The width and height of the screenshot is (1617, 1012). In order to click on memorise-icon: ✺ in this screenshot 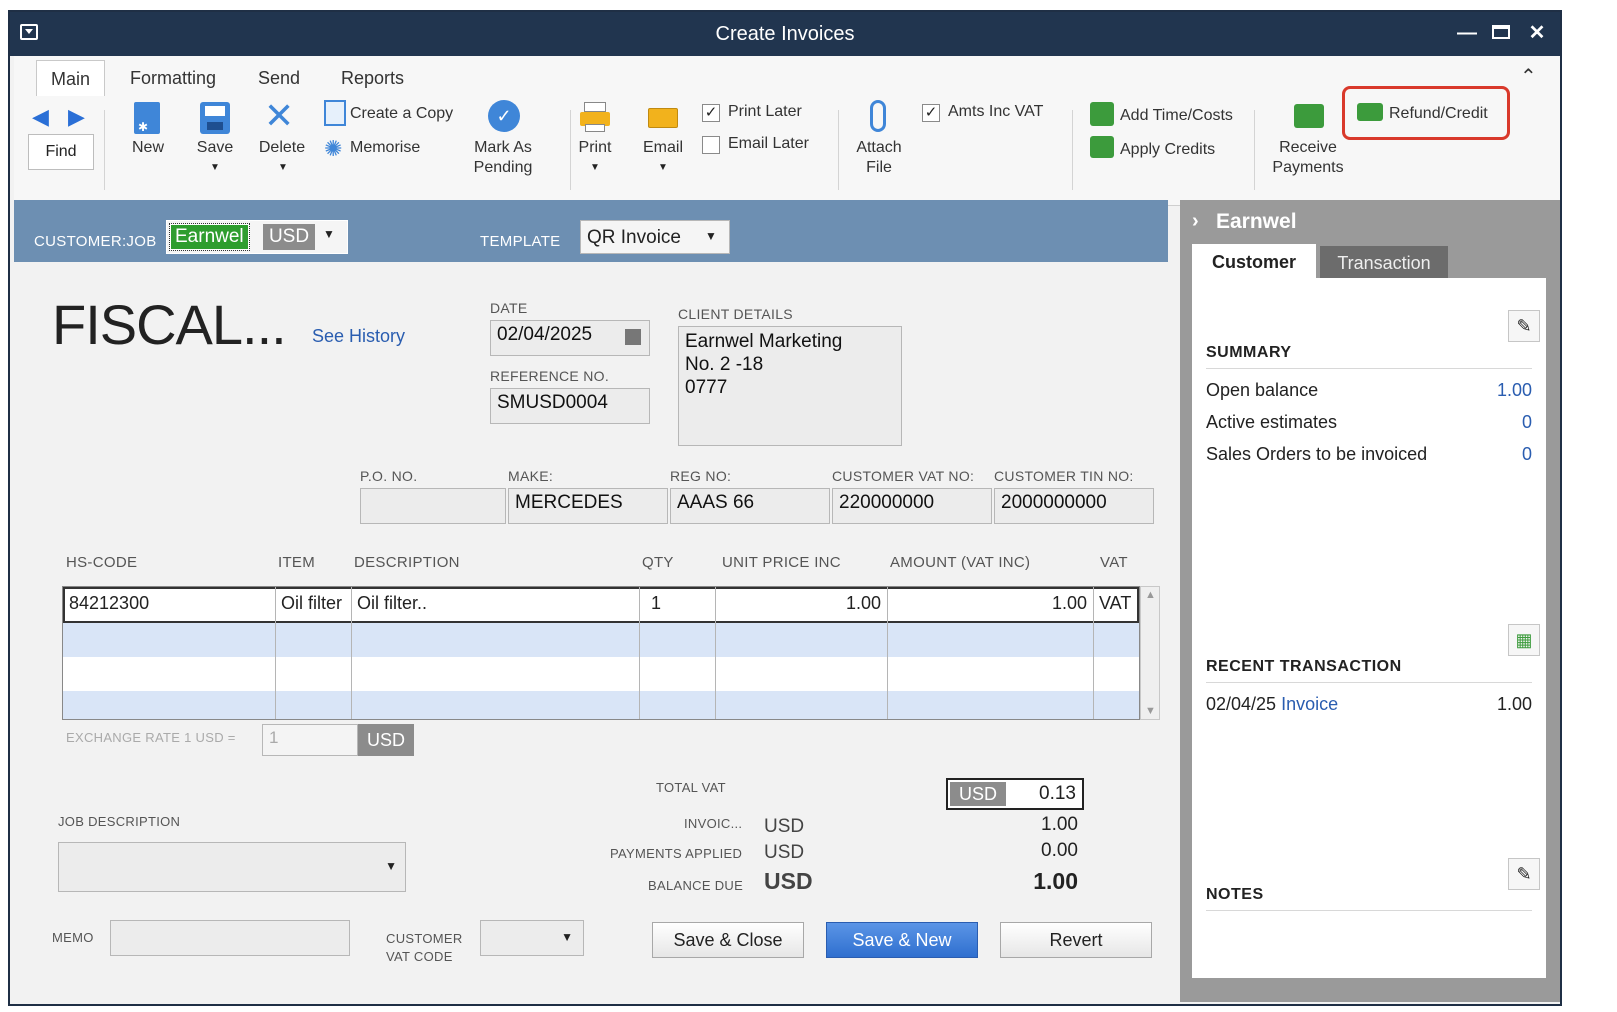, I will do `click(333, 149)`.